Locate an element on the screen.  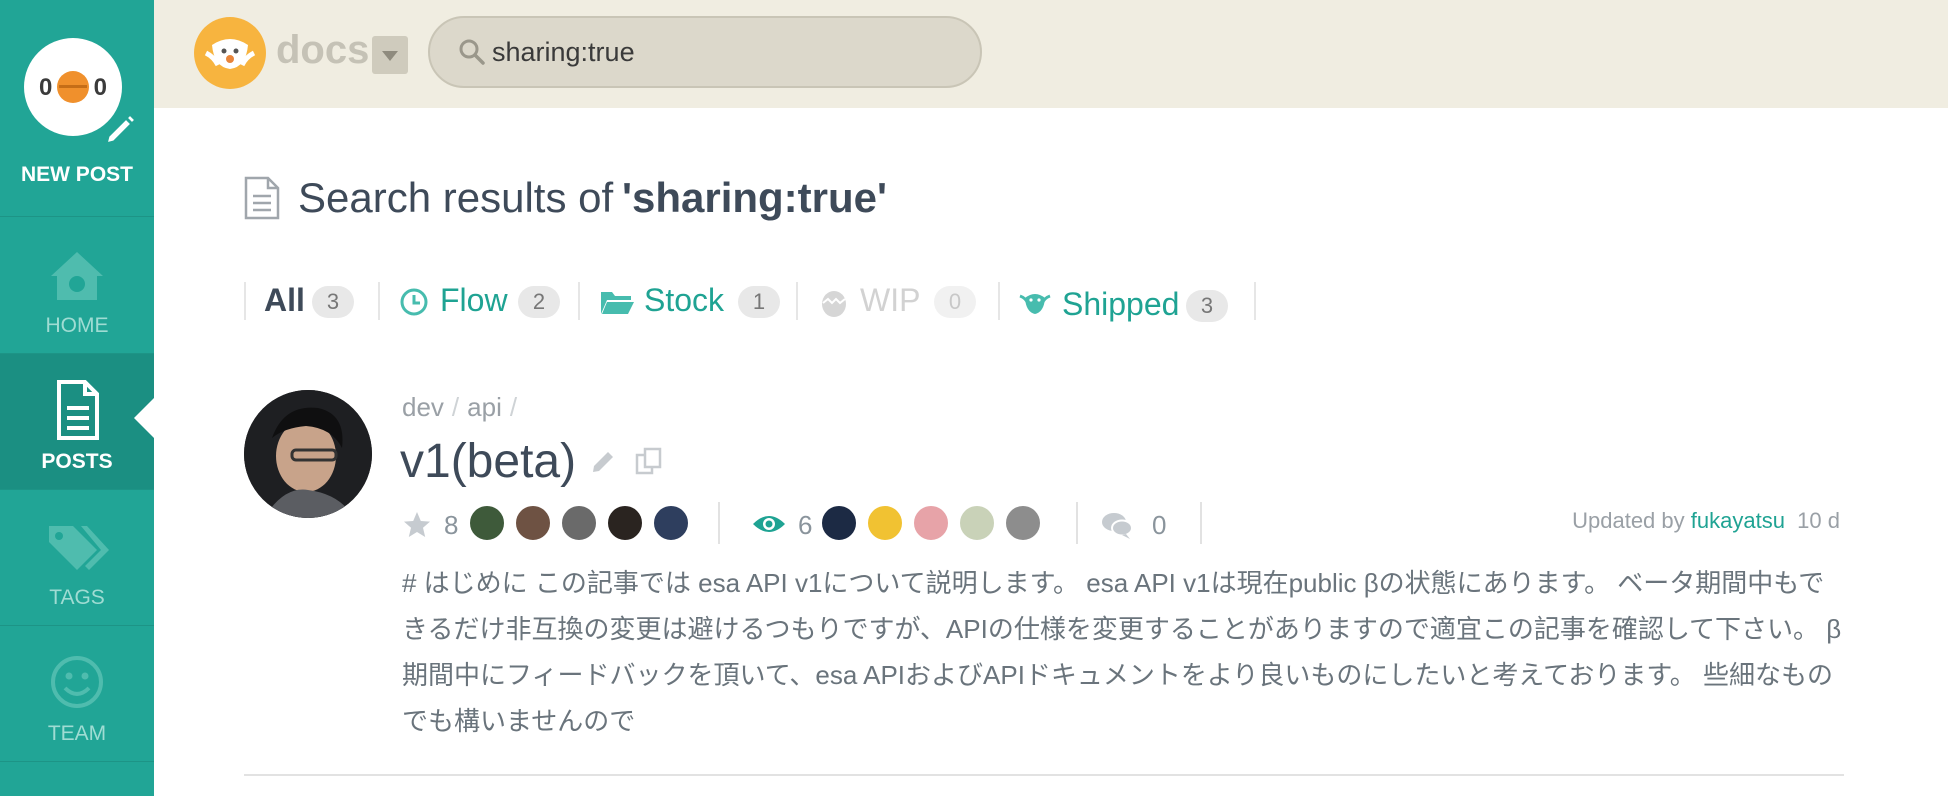
tab-all: All 3 is located at coordinates (310, 302).